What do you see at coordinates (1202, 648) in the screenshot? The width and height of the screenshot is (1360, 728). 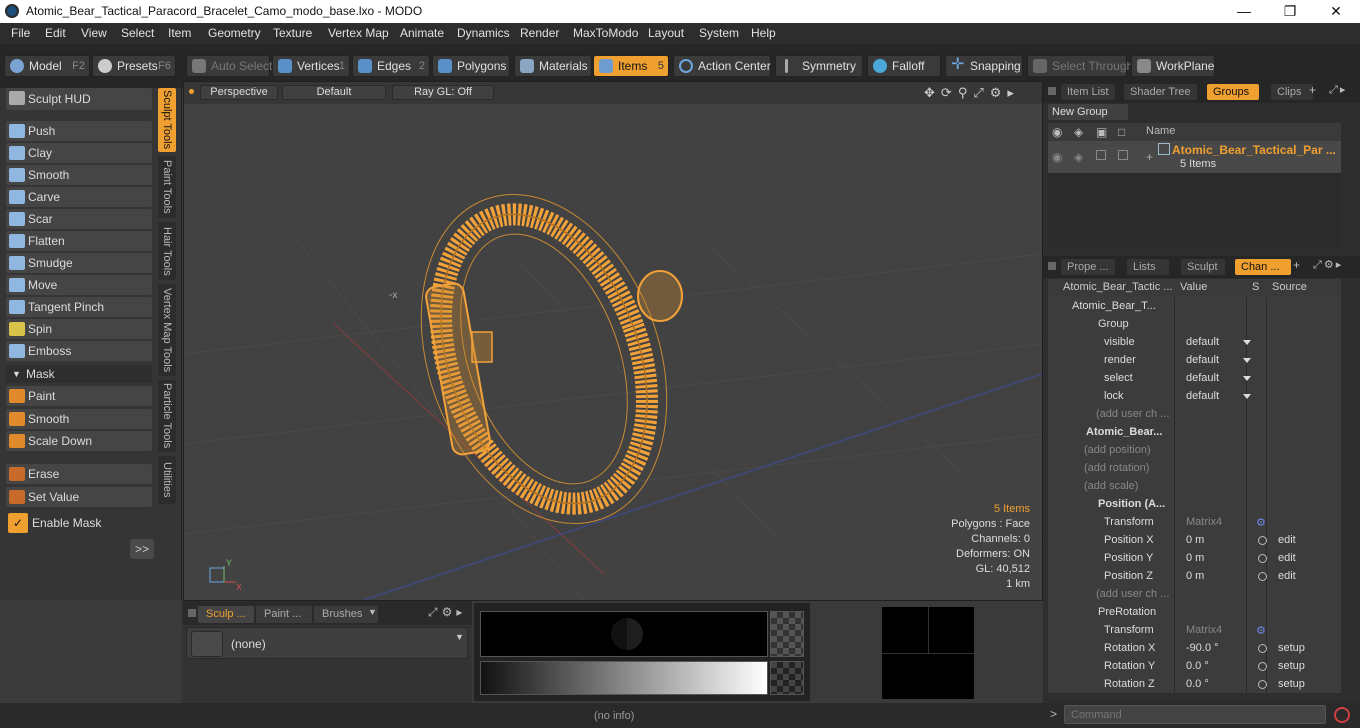 I see `channel-value: -90.0 °` at bounding box center [1202, 648].